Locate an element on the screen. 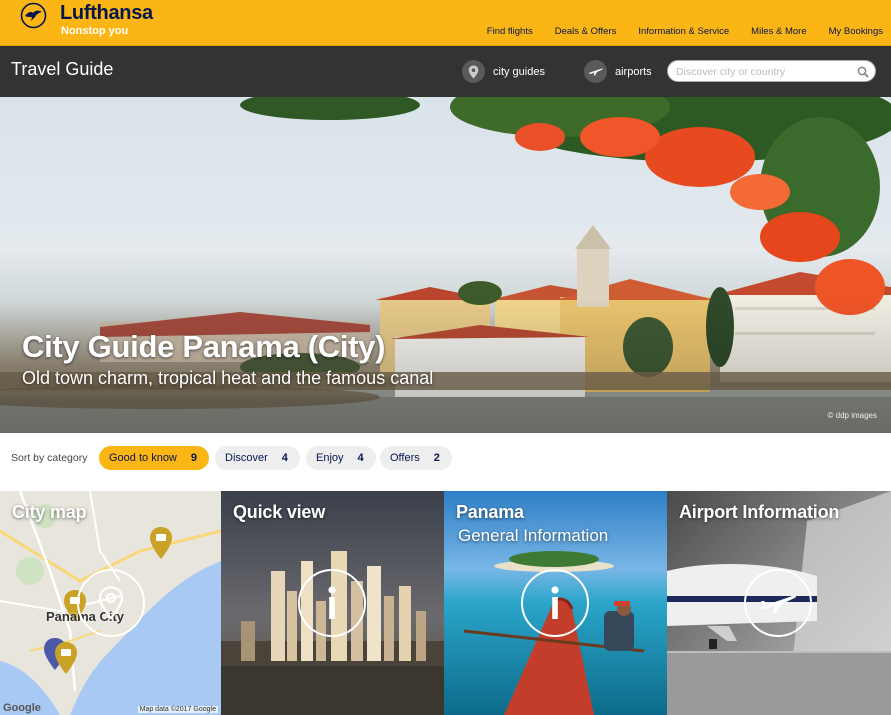 This screenshot has width=891, height=715. category-chip-discover: Discover 4 is located at coordinates (257, 458).